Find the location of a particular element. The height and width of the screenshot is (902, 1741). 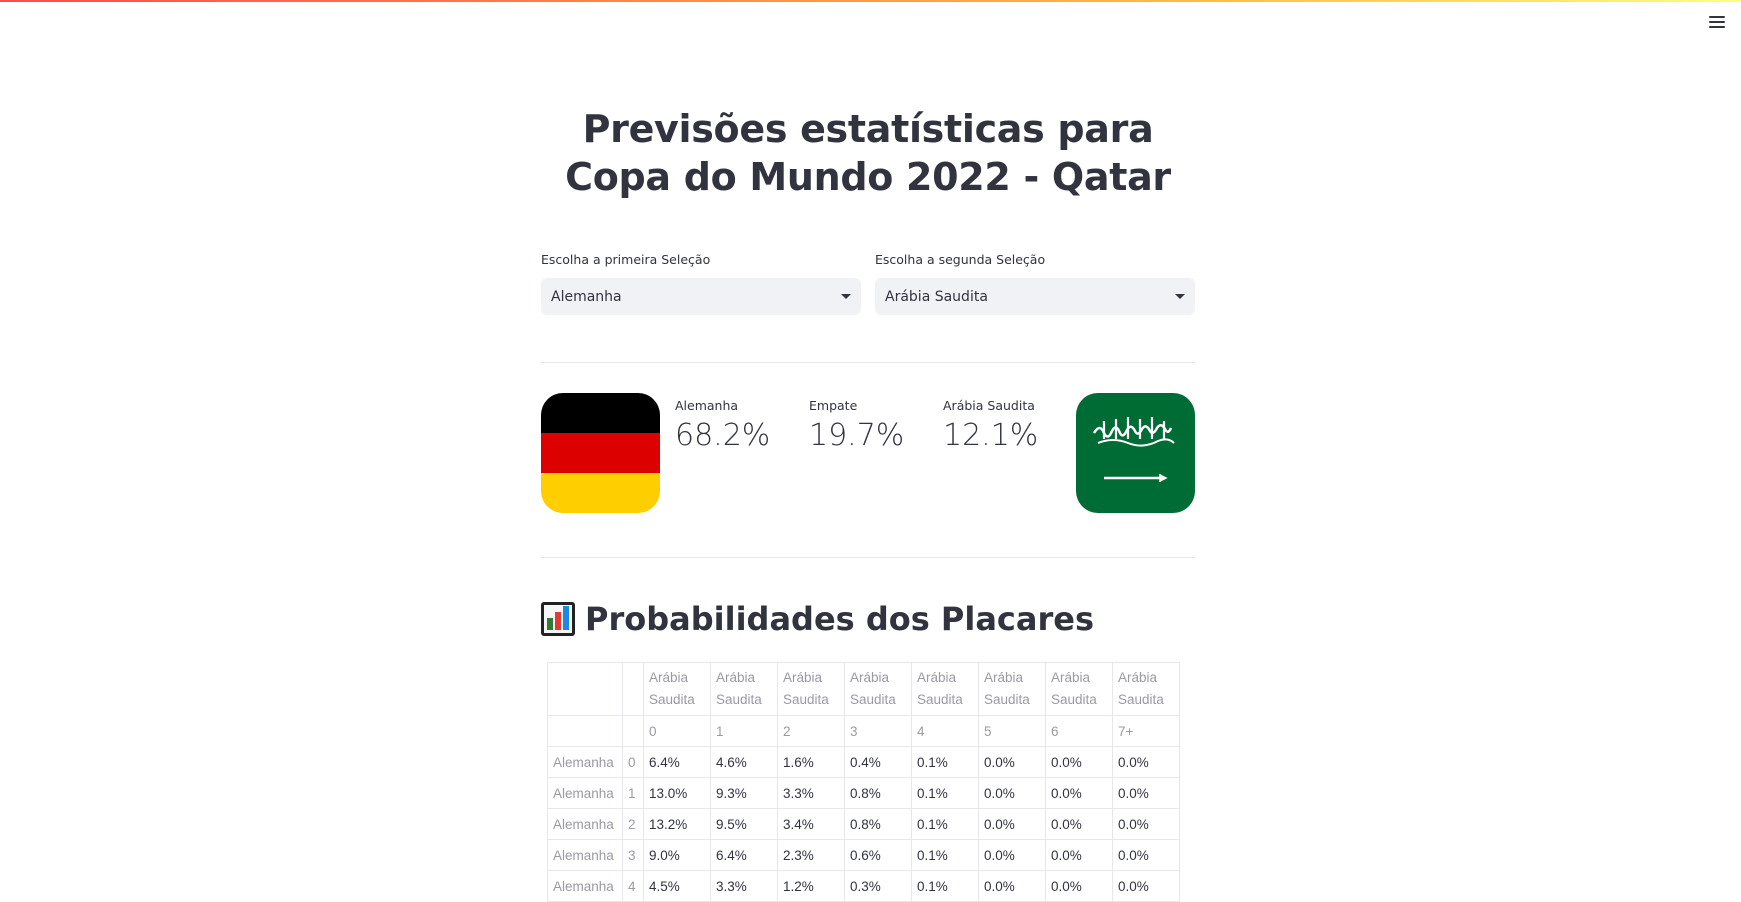

hamburger-menu-icon is located at coordinates (1719, 22).